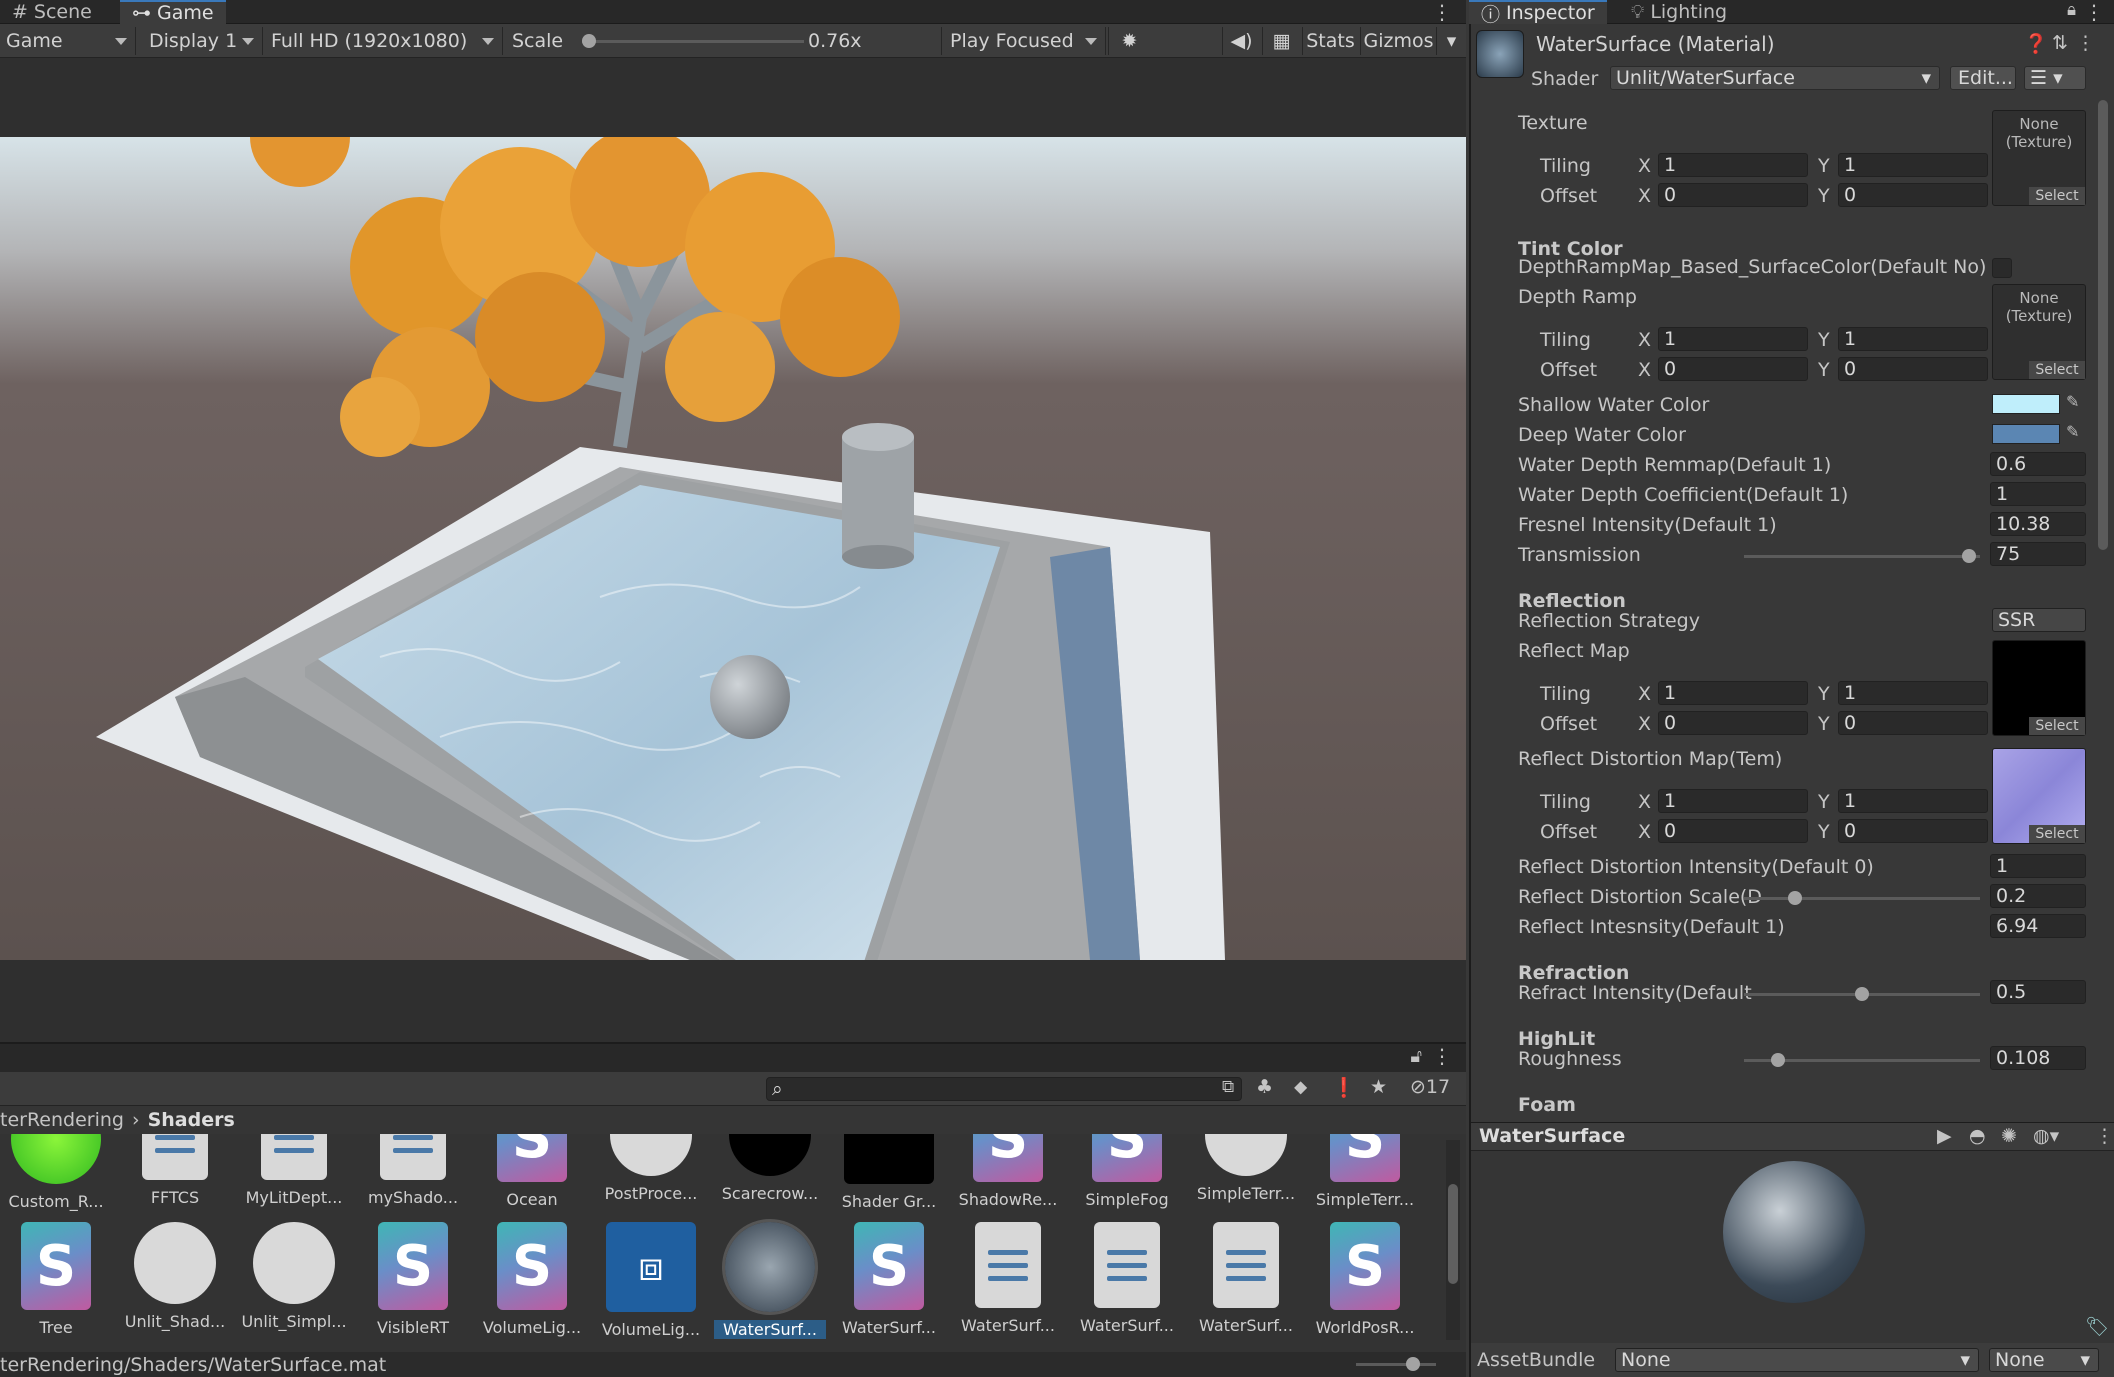 This screenshot has width=2114, height=1377. I want to click on light-icon: ✺, so click(2009, 1136).